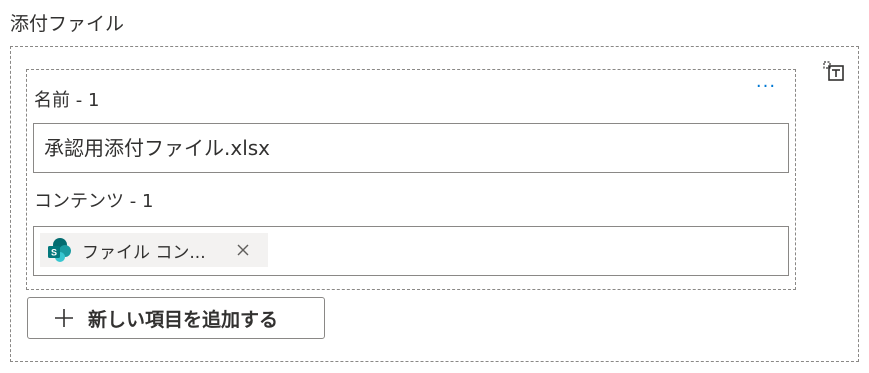  What do you see at coordinates (54, 253) in the screenshot?
I see `svg-text: S` at bounding box center [54, 253].